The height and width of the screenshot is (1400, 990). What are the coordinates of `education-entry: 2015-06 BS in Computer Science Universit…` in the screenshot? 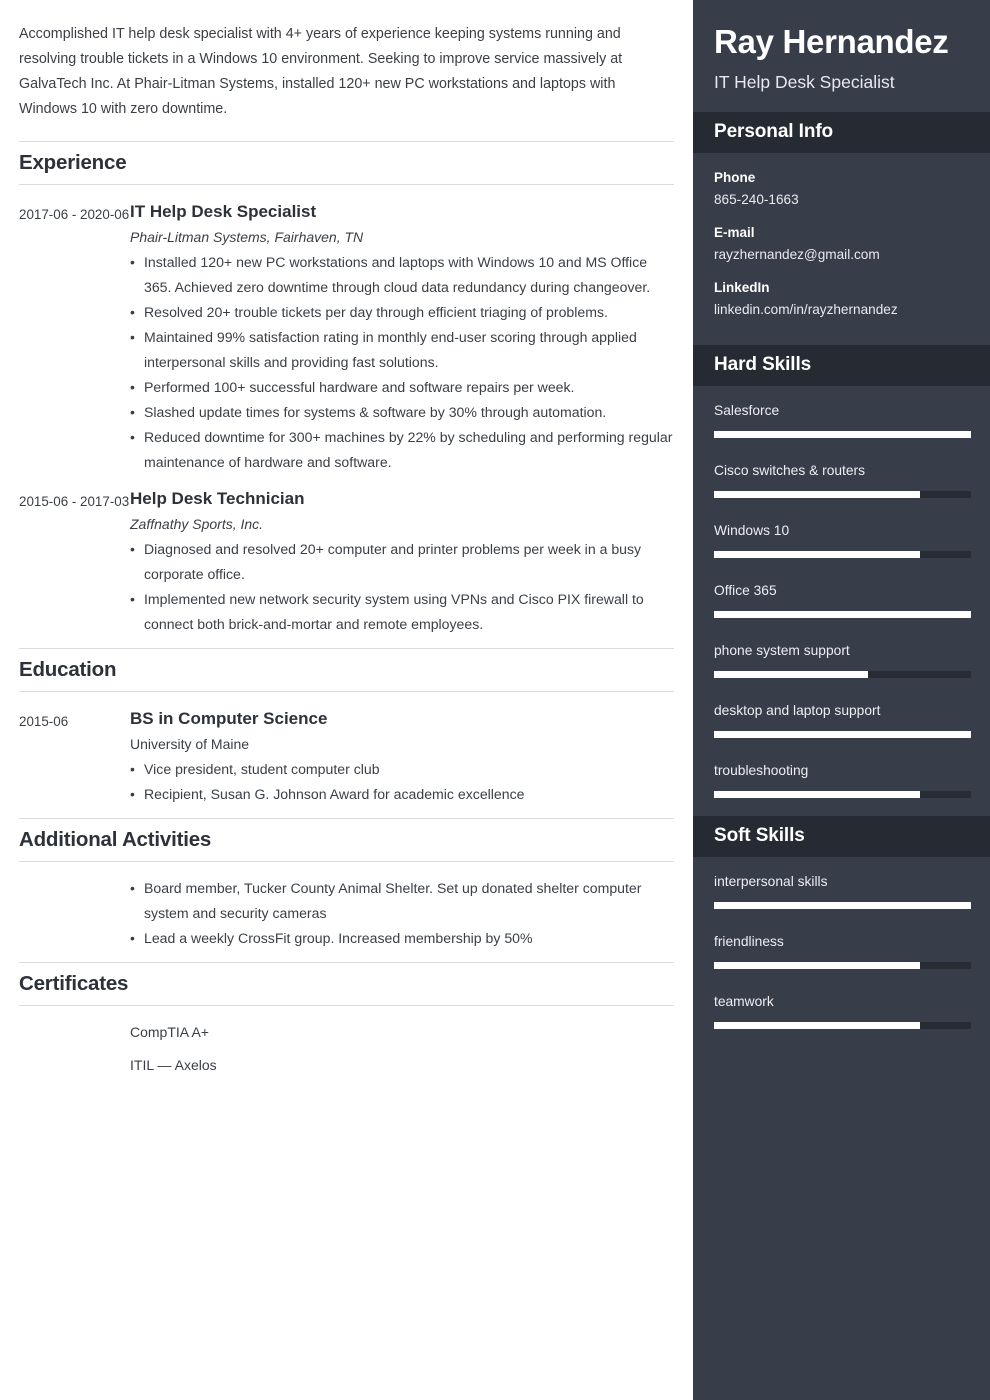 It's located at (346, 756).